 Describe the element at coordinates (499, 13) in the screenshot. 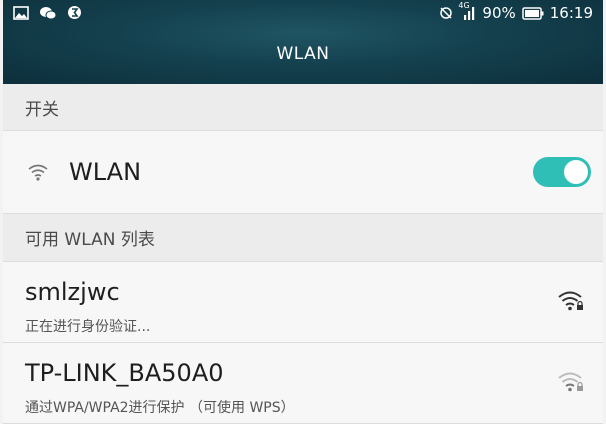

I see `battery-percent: 90%` at that location.